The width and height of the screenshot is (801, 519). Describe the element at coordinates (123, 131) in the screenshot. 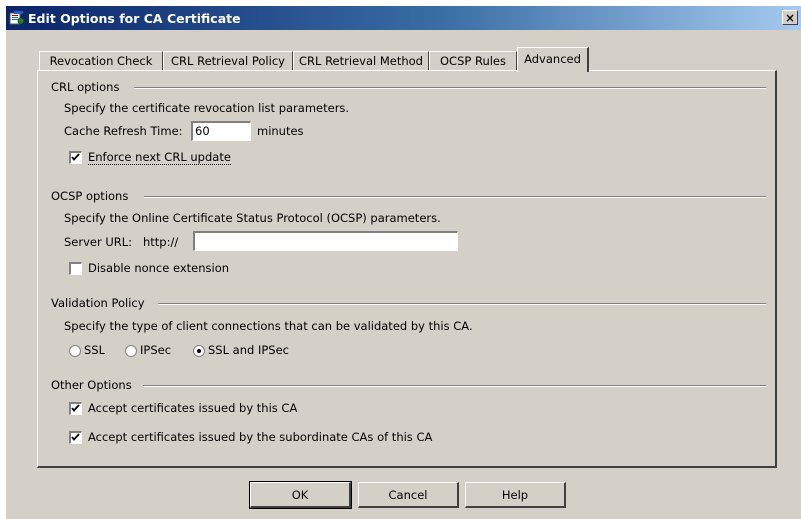

I see `cache-refresh-label: Cache Refresh Time:` at that location.